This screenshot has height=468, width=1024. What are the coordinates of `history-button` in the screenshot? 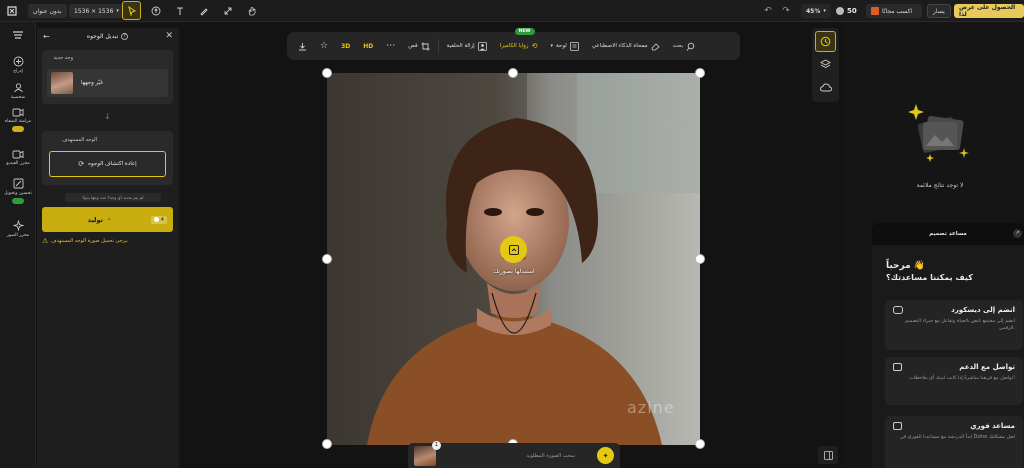 It's located at (825, 41).